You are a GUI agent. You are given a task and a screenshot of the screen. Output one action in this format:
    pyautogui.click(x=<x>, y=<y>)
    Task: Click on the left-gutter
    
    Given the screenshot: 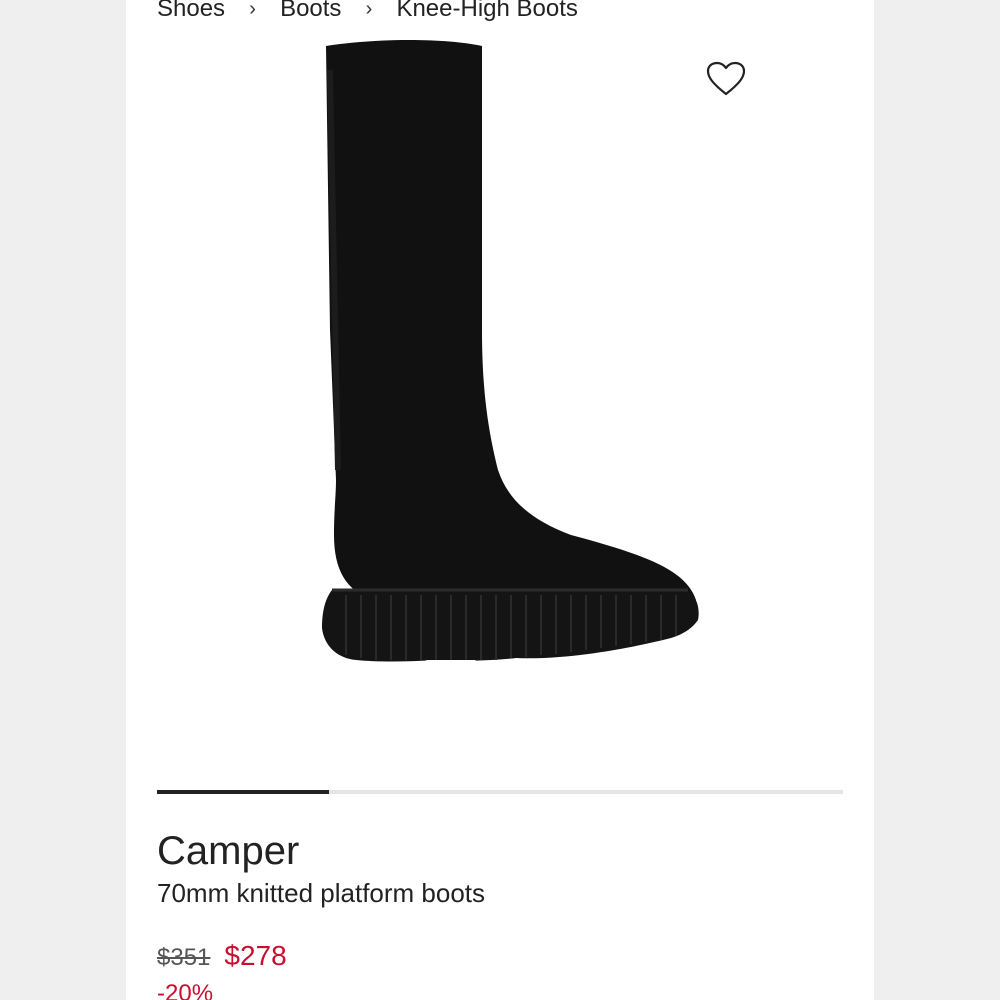 What is the action you would take?
    pyautogui.click(x=63, y=500)
    